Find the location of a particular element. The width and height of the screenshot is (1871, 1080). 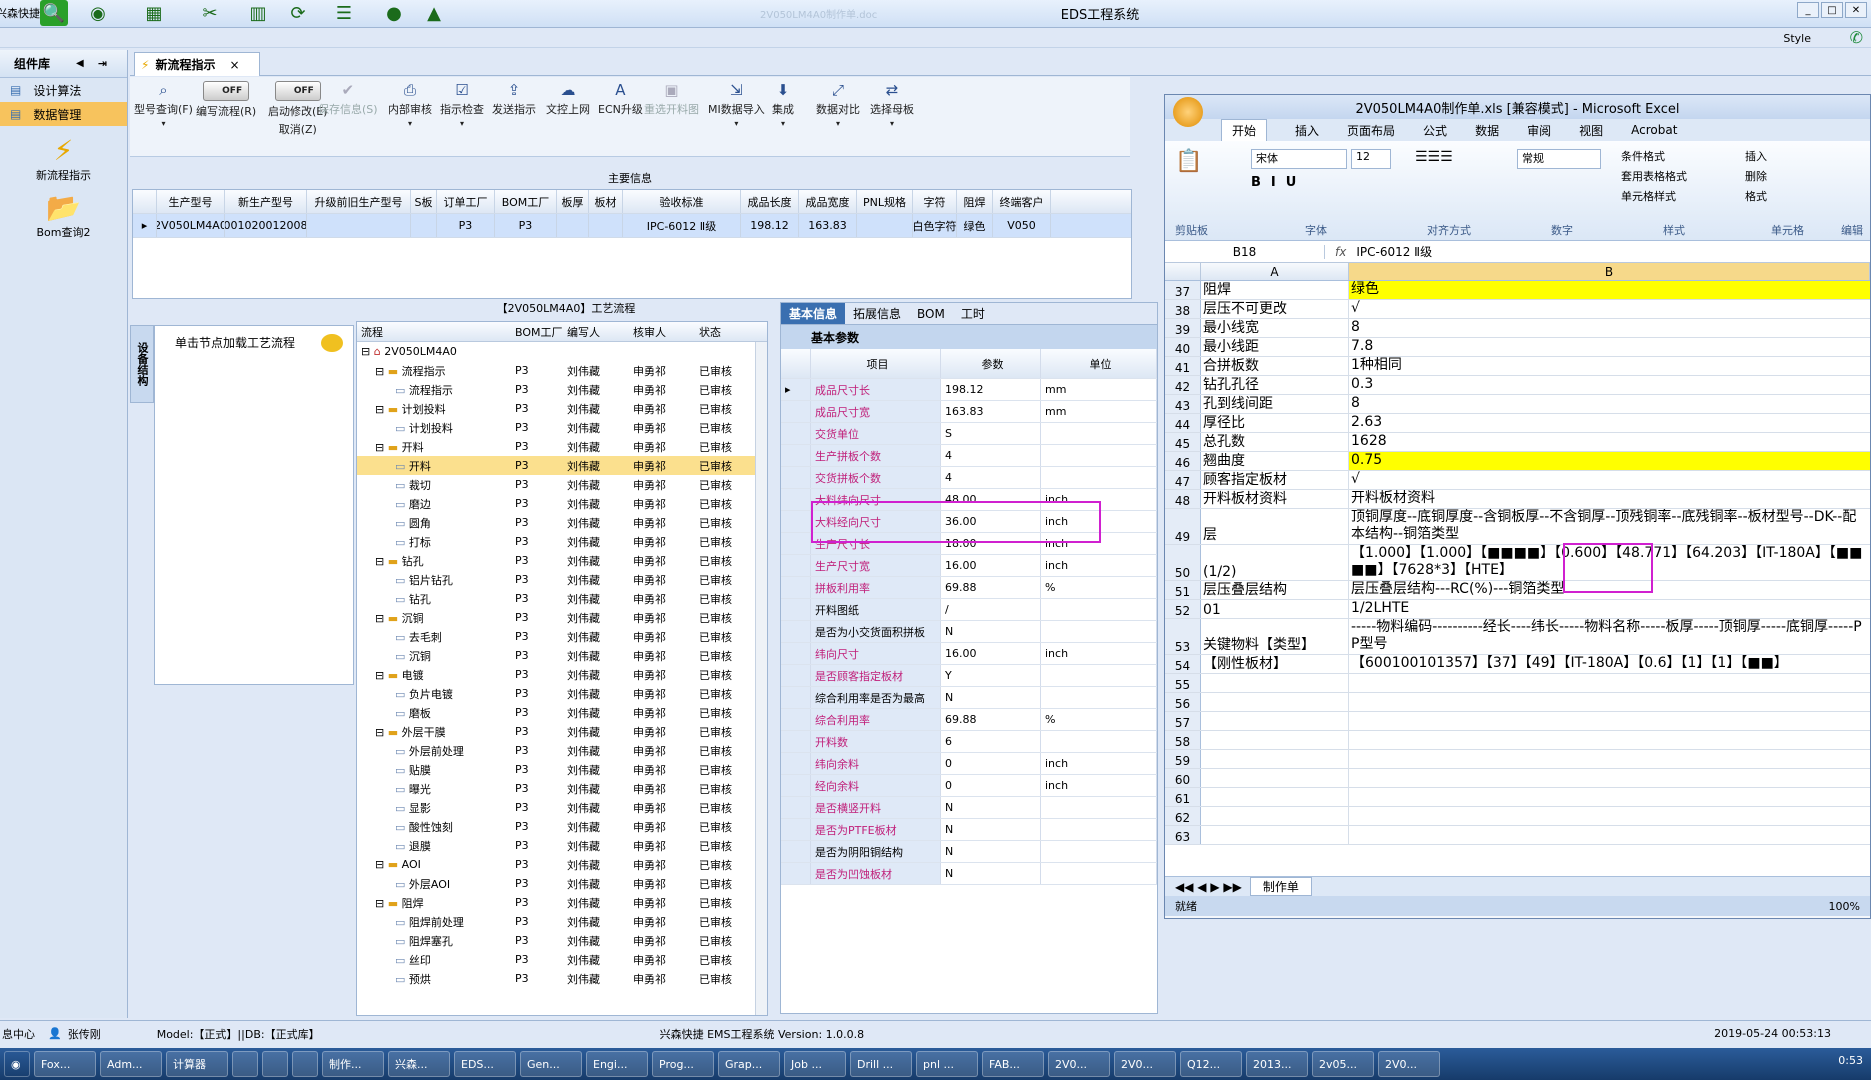

tree-node: ▭ 外层前处理 P3 刘伟藏 申勇祁 已审核 is located at coordinates (562, 750).